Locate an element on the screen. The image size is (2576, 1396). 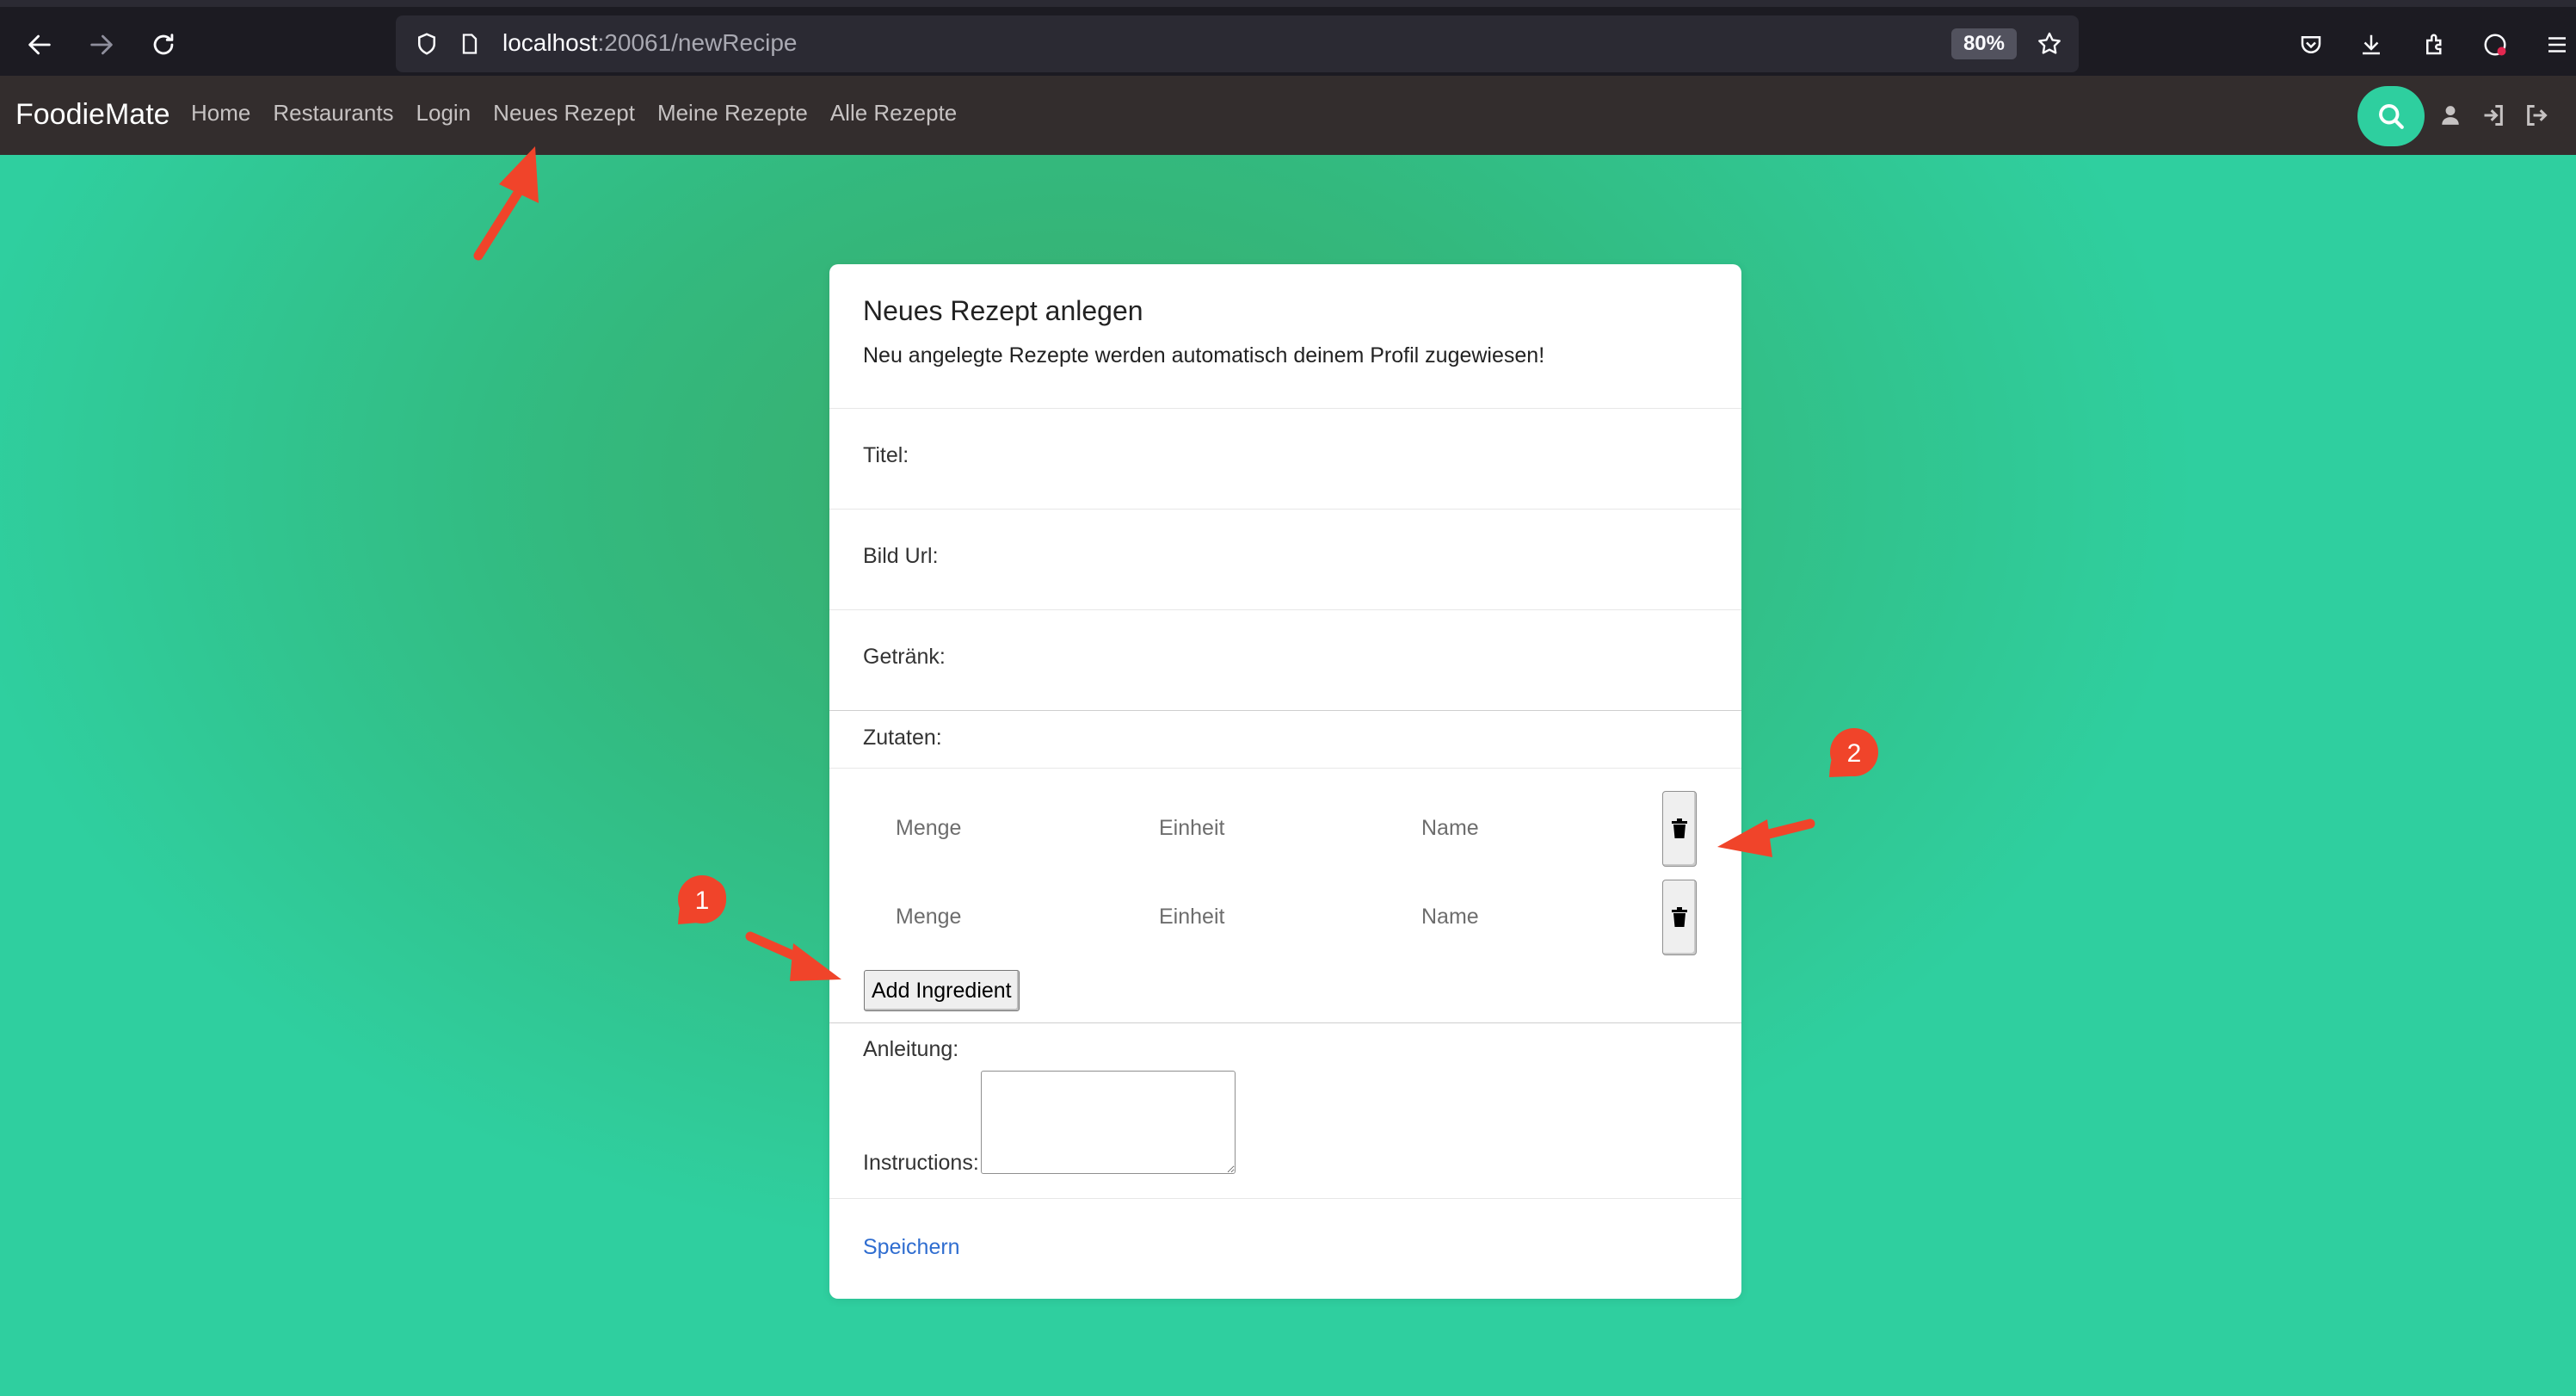
marker-2-annotation: 2 is located at coordinates (1853, 752).